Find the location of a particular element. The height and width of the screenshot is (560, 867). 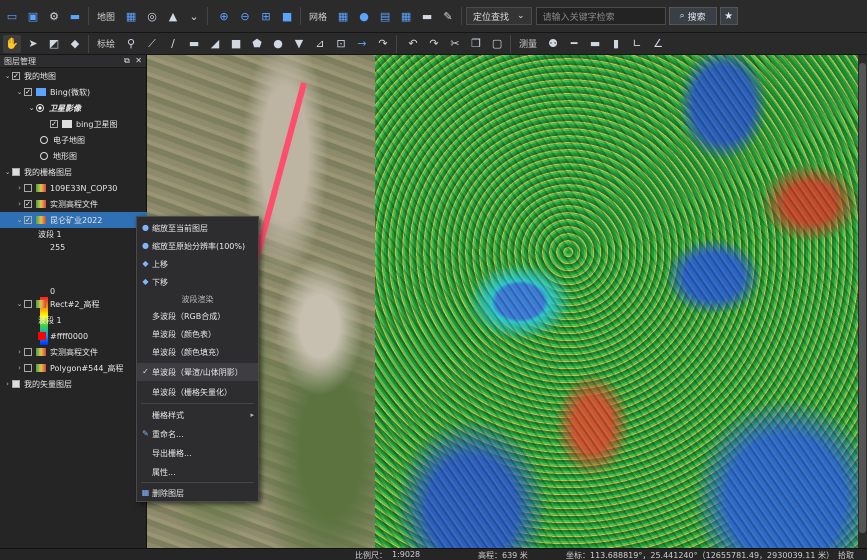

tree-node-cop30: › 109E33N_COP30 is located at coordinates (73, 188).